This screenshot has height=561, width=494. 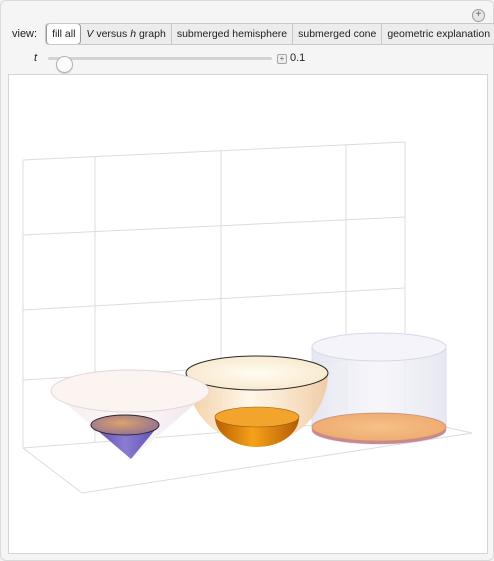 What do you see at coordinates (379, 427) in the screenshot?
I see `cylinder-water-surface` at bounding box center [379, 427].